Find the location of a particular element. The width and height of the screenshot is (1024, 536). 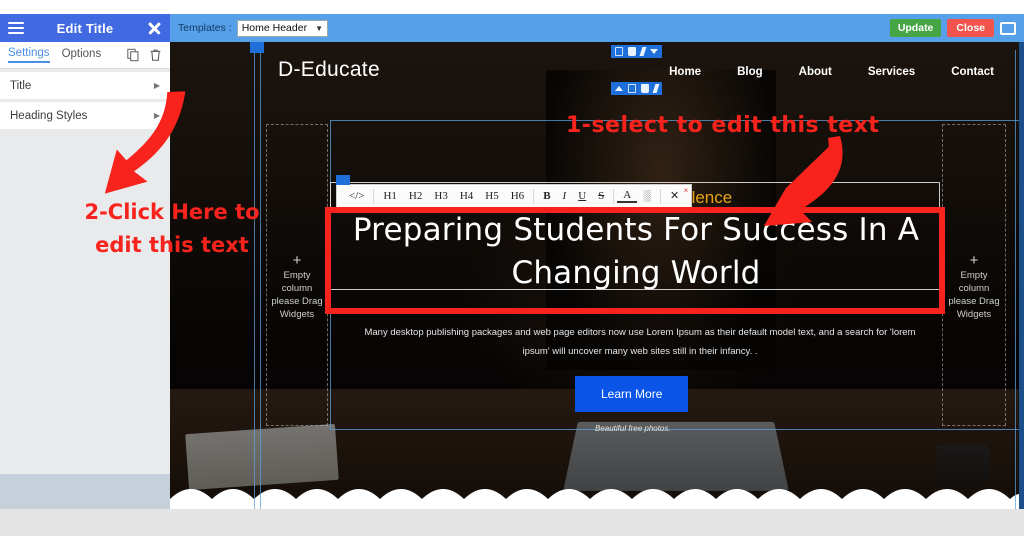

tab-settings: Settings is located at coordinates (29, 55).